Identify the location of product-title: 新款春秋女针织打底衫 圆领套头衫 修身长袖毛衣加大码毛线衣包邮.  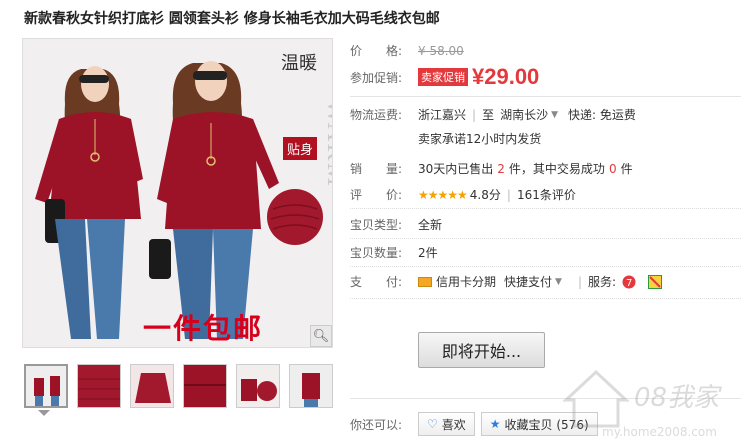
(232, 19).